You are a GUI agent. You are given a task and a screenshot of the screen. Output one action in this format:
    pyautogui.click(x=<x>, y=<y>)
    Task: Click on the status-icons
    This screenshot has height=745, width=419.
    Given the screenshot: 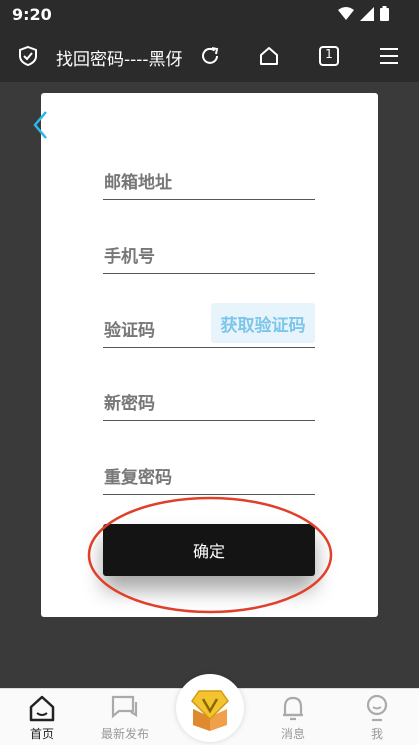 What is the action you would take?
    pyautogui.click(x=363, y=13)
    